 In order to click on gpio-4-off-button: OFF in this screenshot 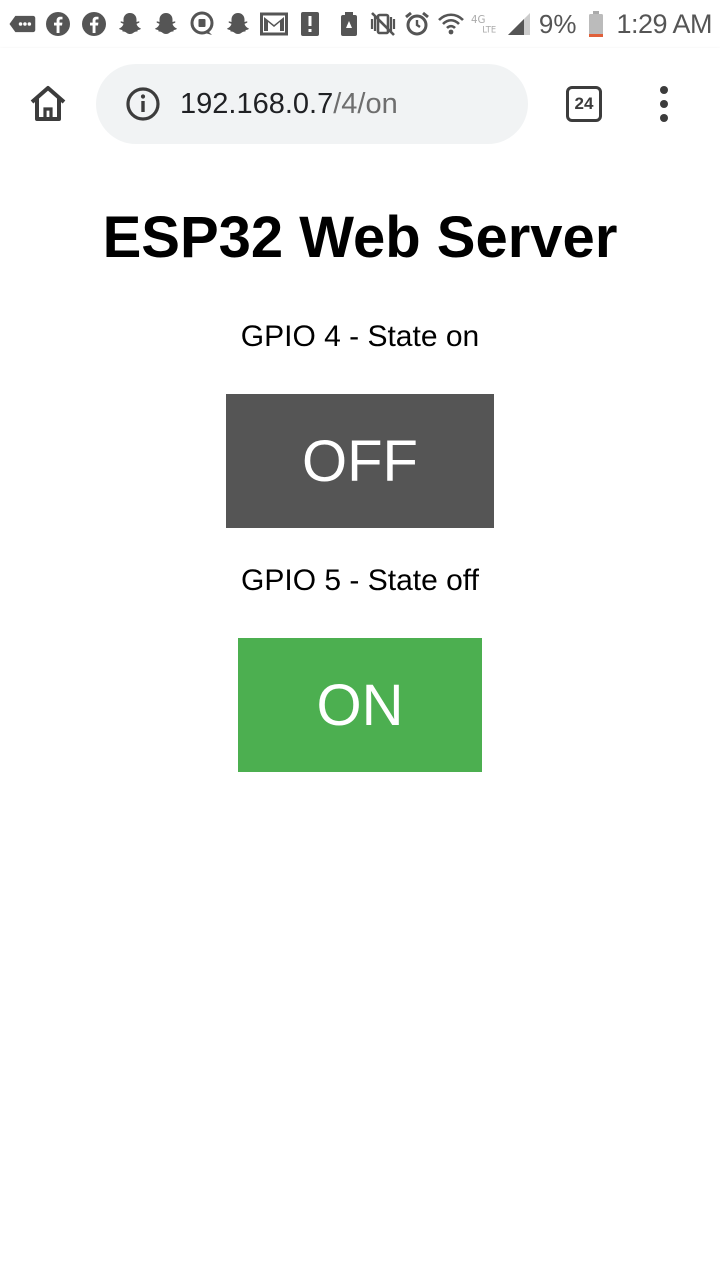, I will do `click(360, 461)`.